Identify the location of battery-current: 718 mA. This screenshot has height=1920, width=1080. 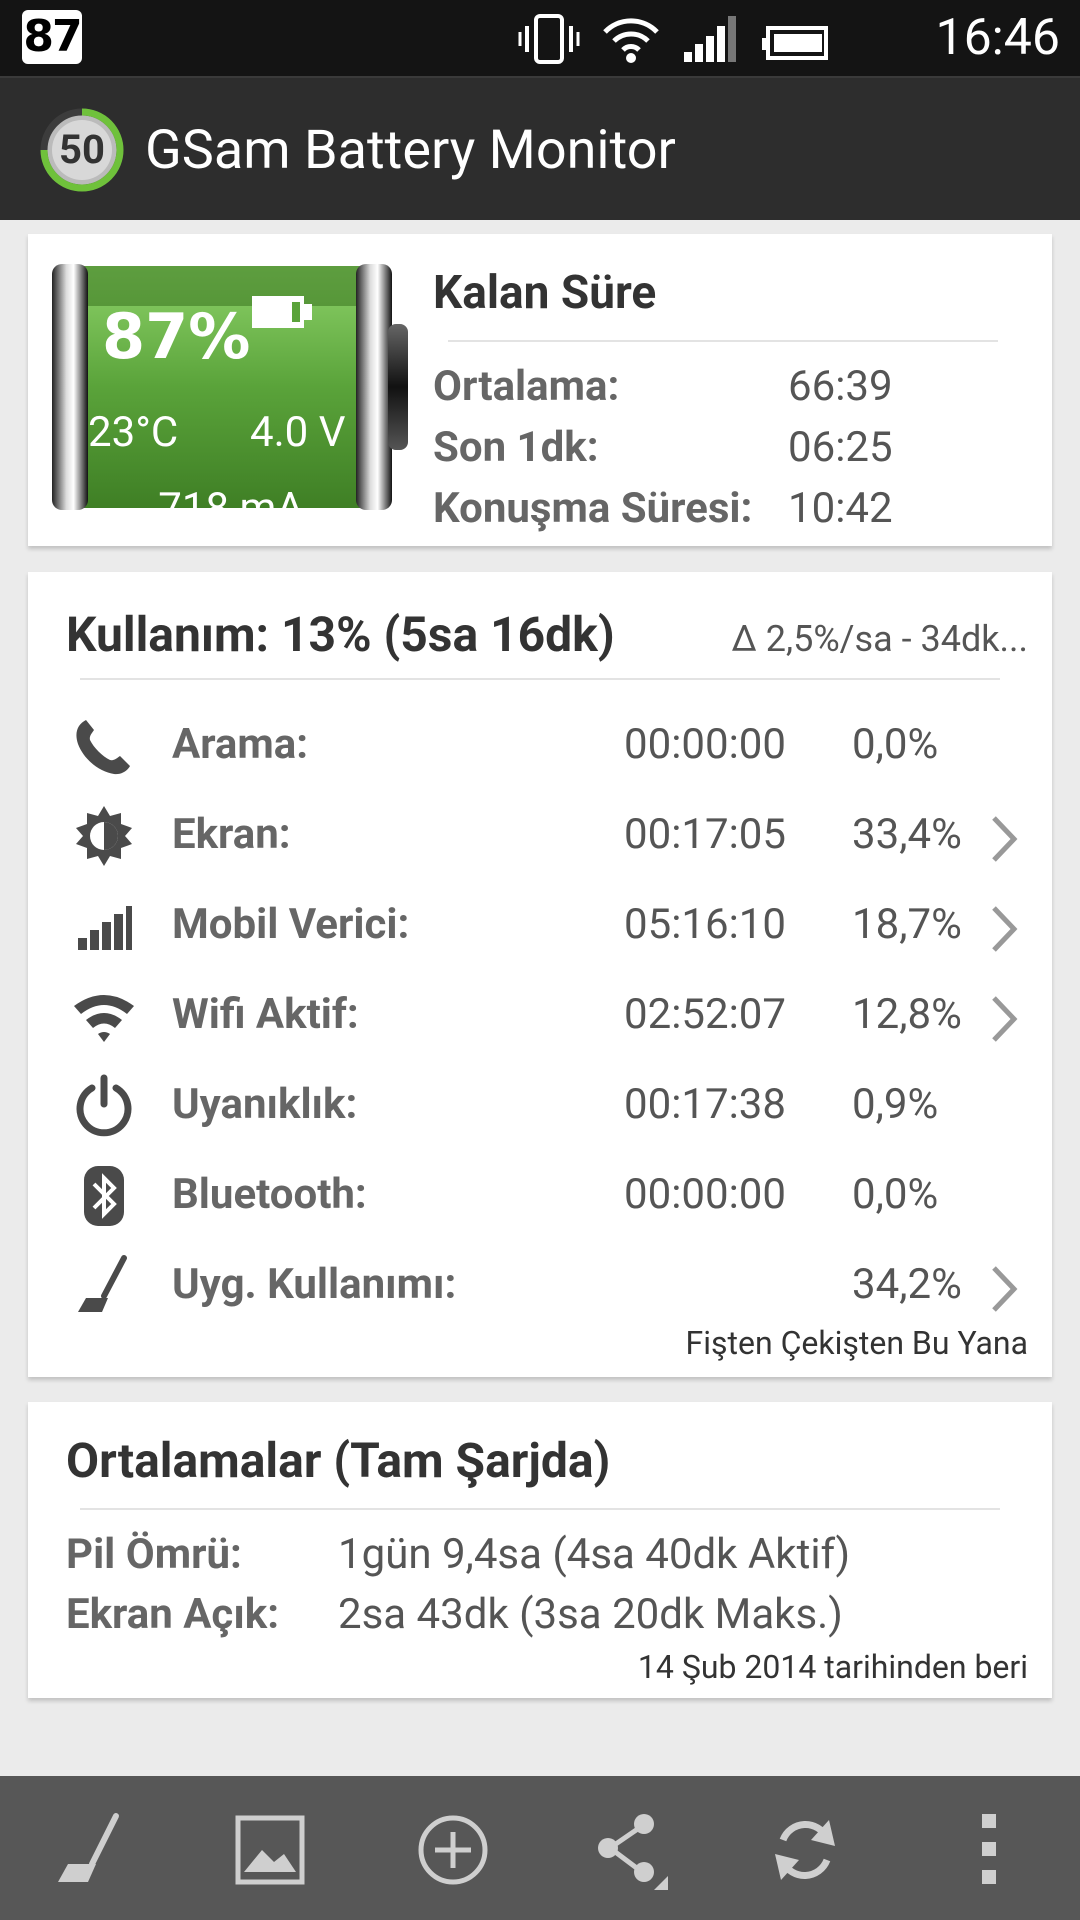
(231, 508).